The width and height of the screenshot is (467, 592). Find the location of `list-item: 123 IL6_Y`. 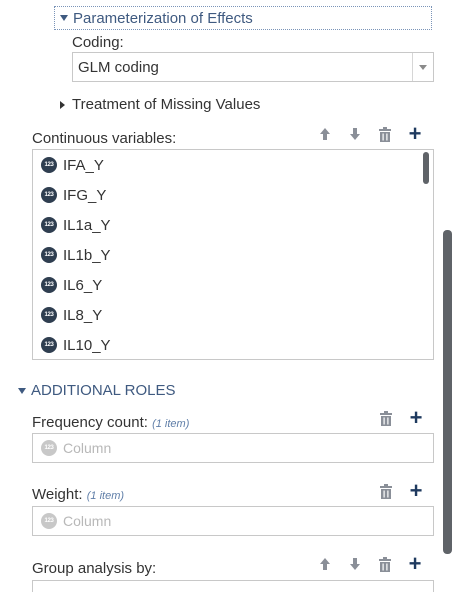

list-item: 123 IL6_Y is located at coordinates (233, 285).